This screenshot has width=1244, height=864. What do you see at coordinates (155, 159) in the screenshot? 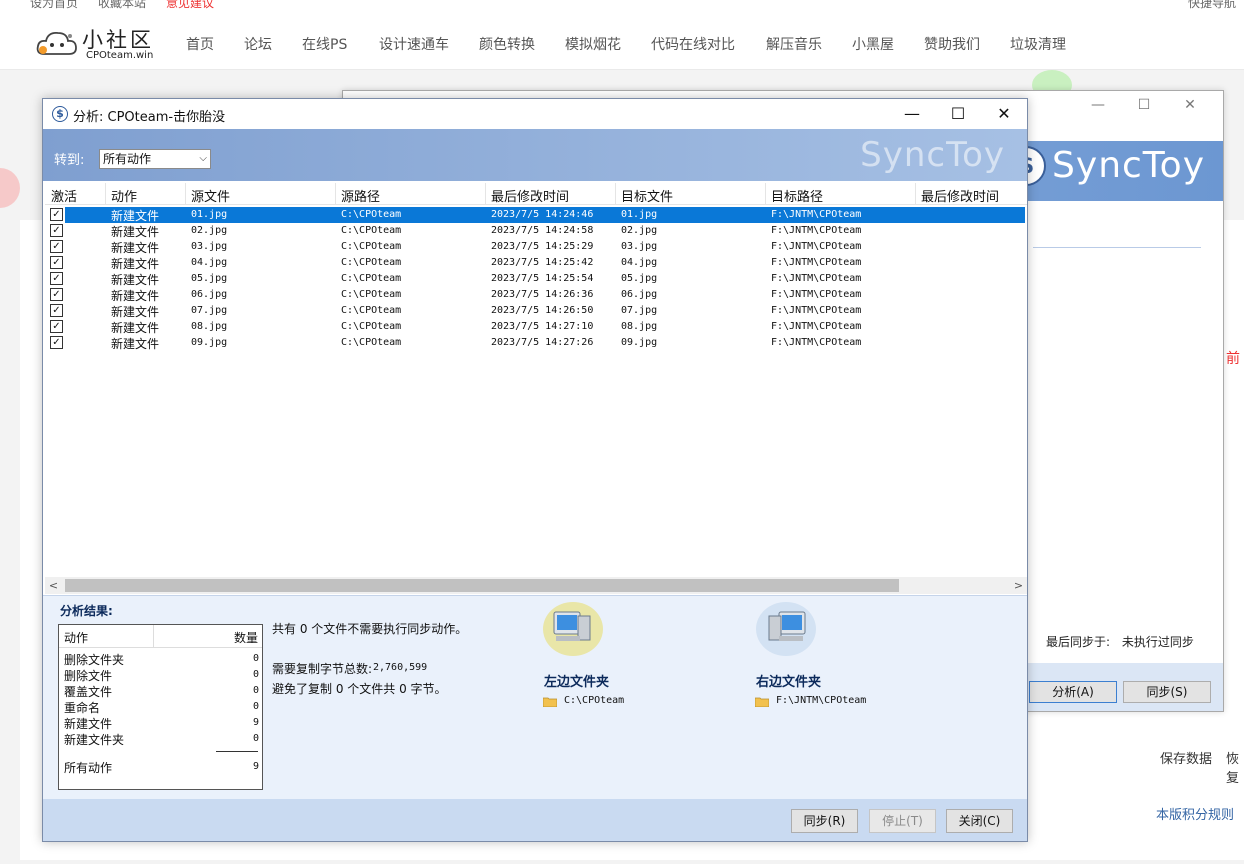
I see `goto-select: 所有动作 ⌵` at bounding box center [155, 159].